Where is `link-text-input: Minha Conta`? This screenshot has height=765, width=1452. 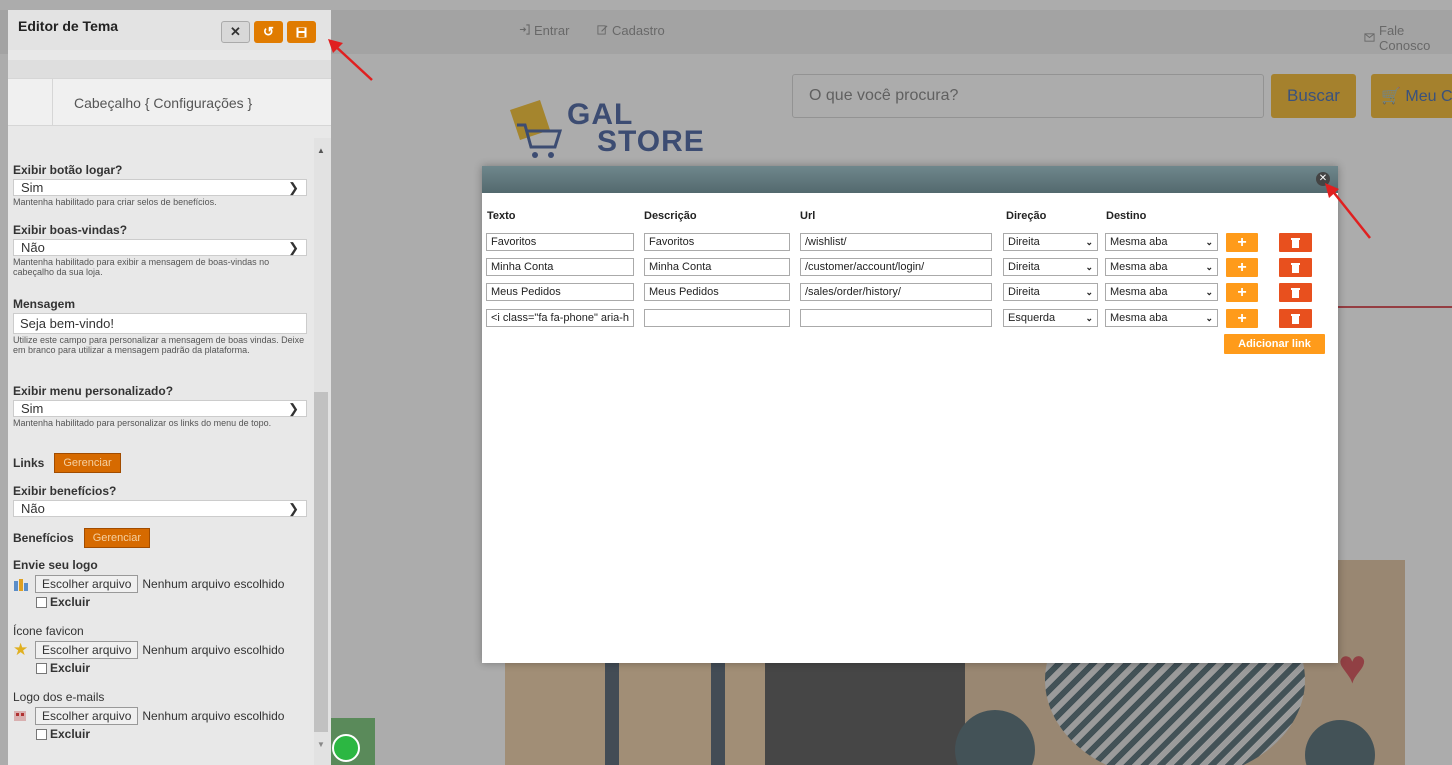 link-text-input: Minha Conta is located at coordinates (560, 267).